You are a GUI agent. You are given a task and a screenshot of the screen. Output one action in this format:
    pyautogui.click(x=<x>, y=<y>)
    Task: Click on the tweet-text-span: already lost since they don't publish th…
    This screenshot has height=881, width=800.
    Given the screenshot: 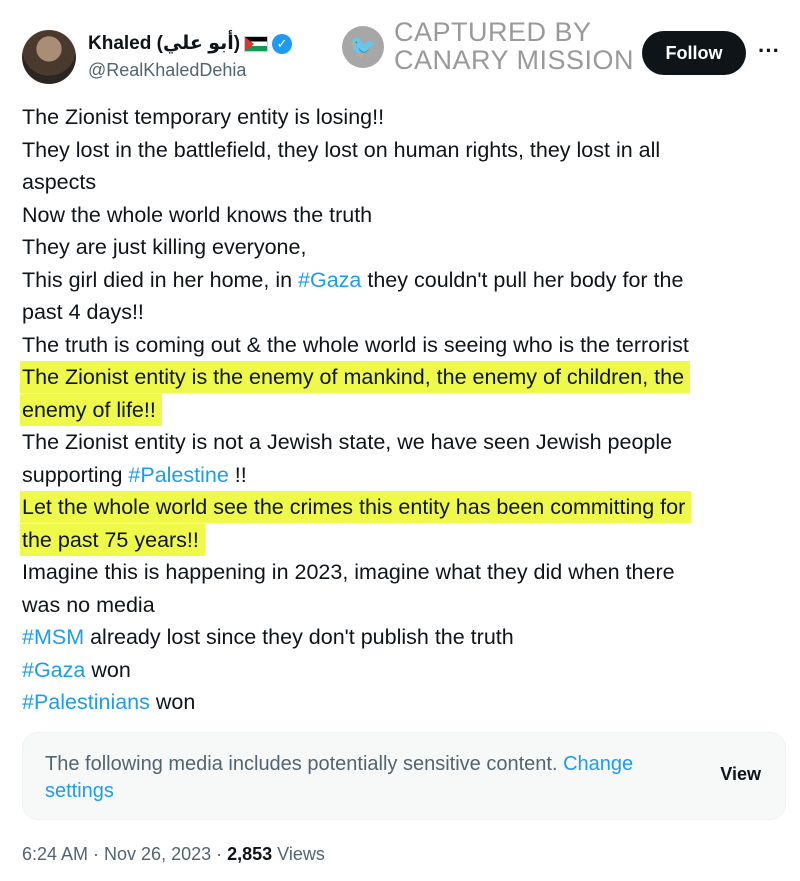 What is the action you would take?
    pyautogui.click(x=299, y=637)
    